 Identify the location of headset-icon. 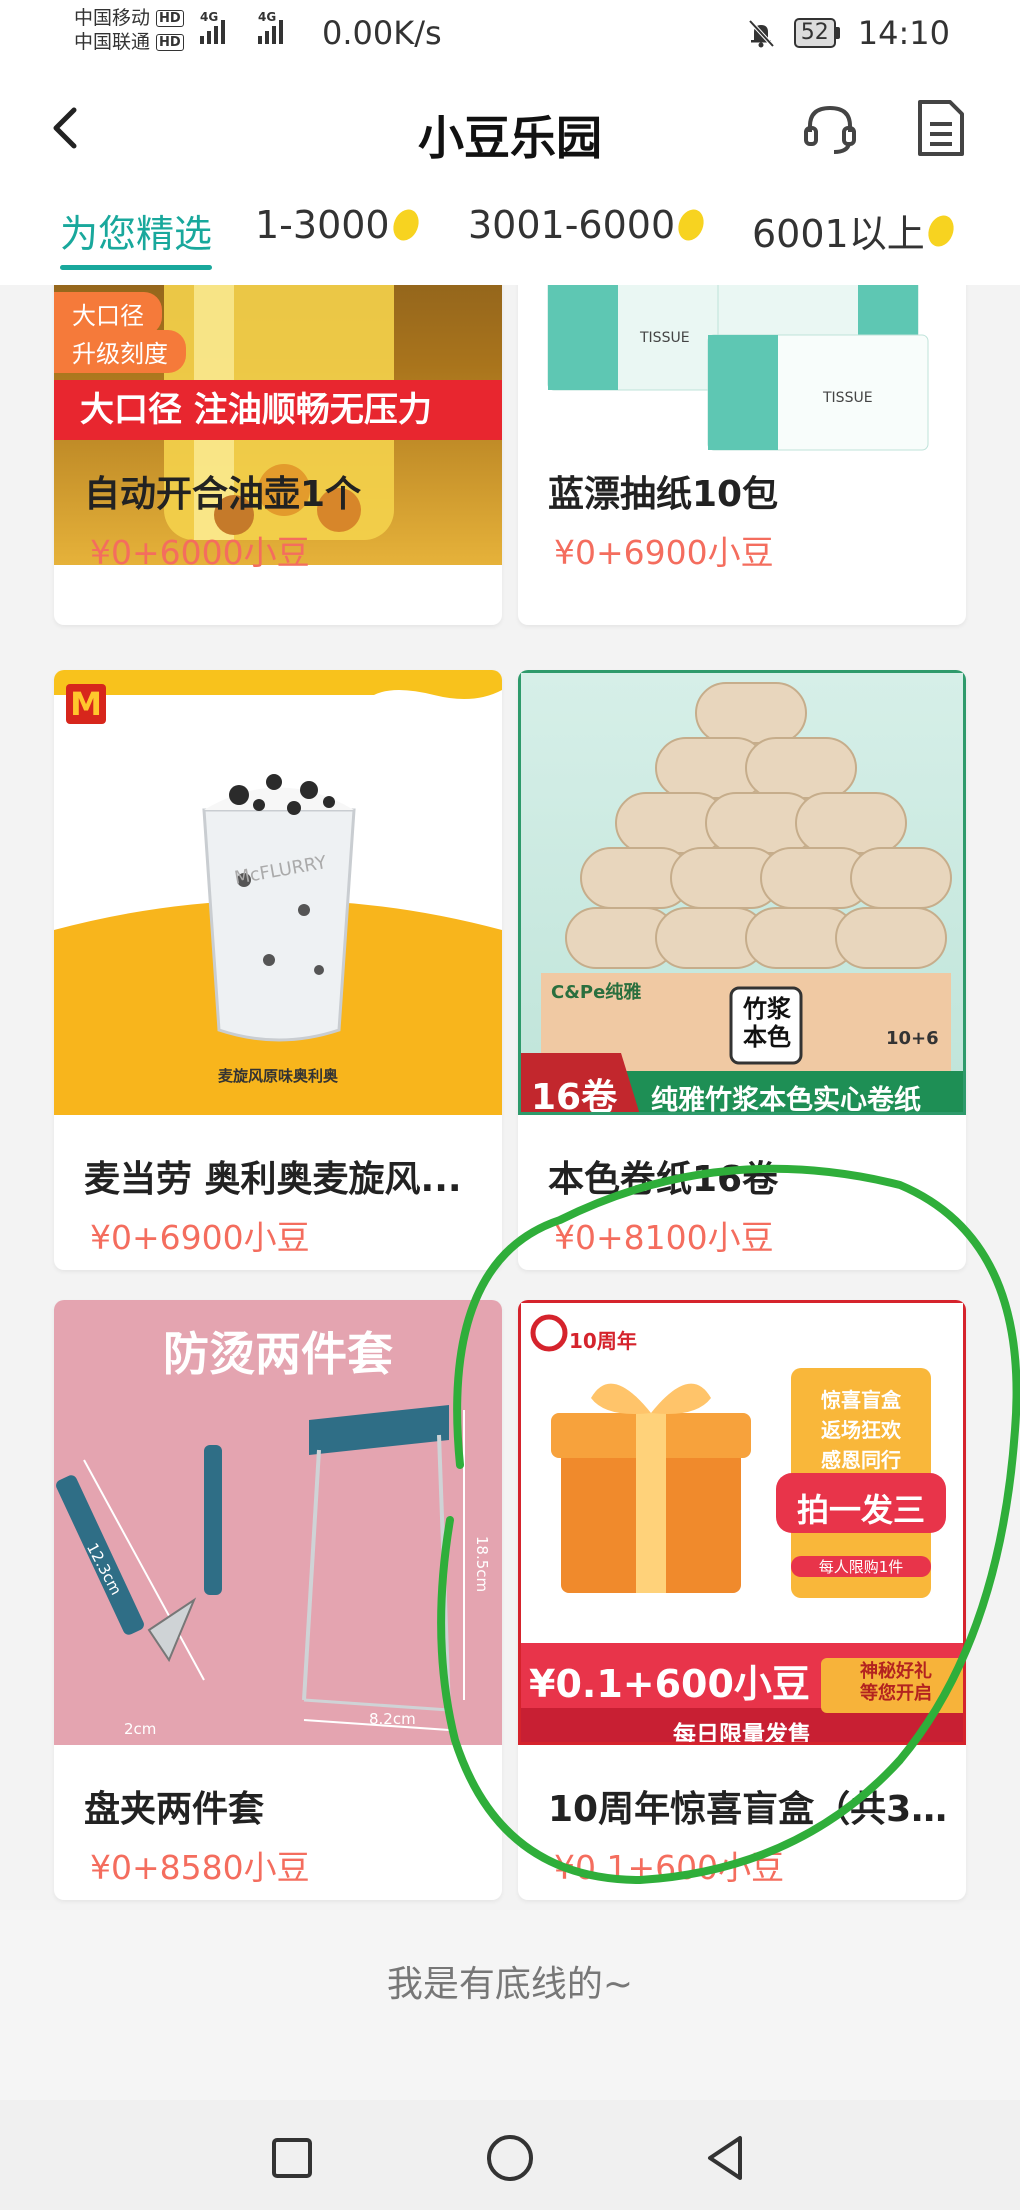
(830, 129).